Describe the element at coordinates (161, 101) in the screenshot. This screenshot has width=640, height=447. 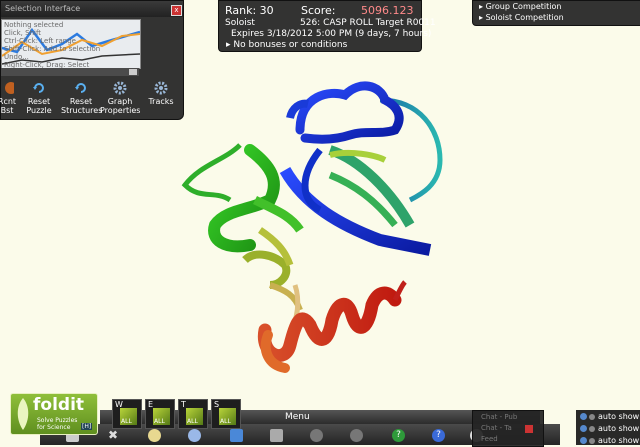
I see `tracks-label: Tracks` at that location.